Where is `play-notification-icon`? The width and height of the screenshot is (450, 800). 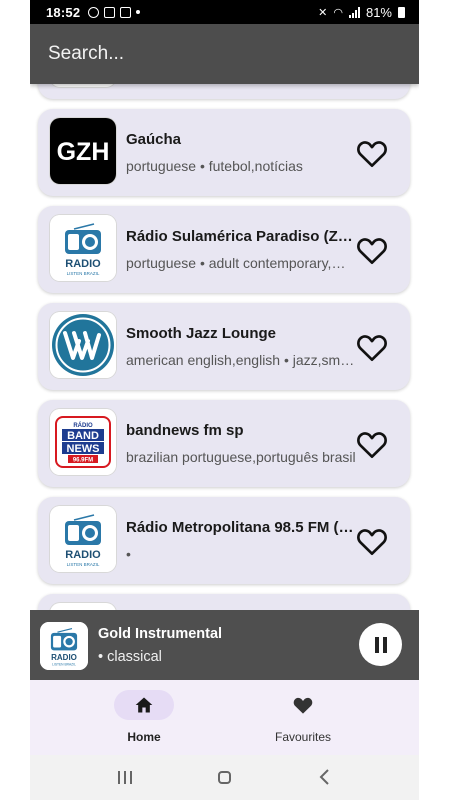
play-notification-icon is located at coordinates (94, 12).